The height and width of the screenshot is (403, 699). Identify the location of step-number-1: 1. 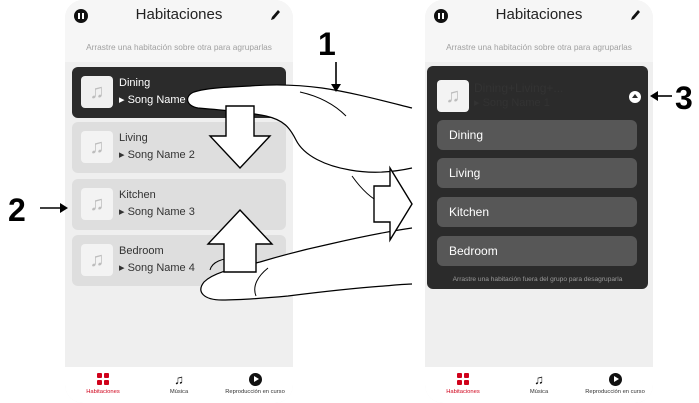
(327, 44).